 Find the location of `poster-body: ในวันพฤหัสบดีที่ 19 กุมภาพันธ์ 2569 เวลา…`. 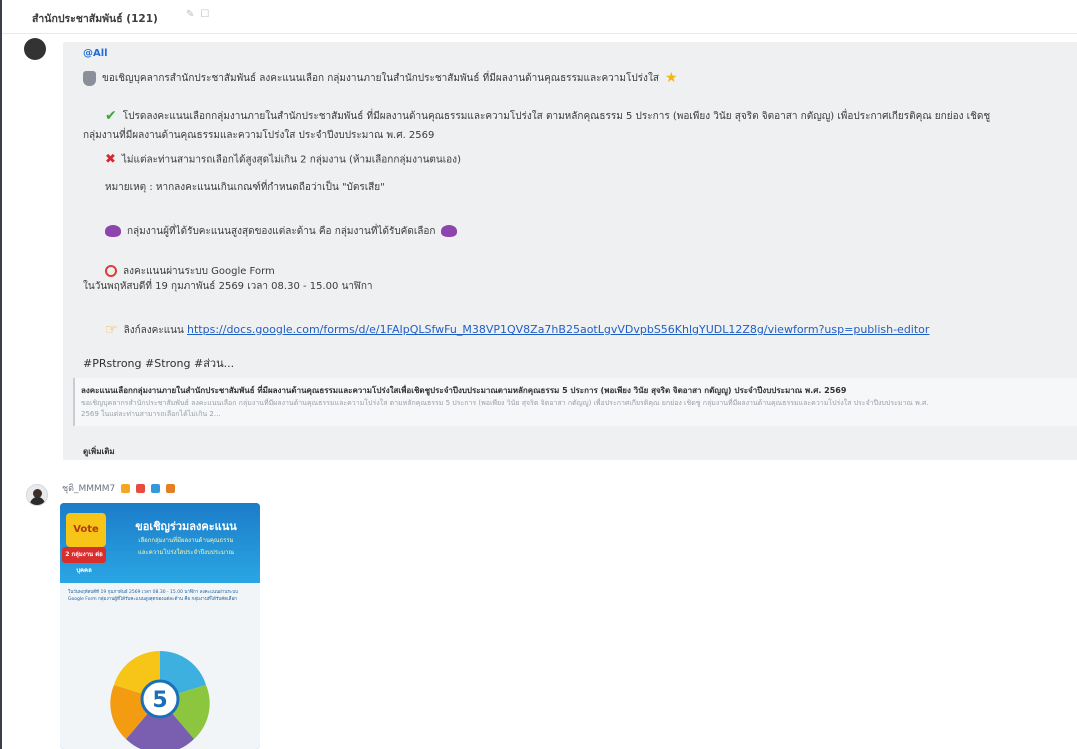

poster-body: ในวันพฤหัสบดีที่ 19 กุมภาพันธ์ 2569 เวลา… is located at coordinates (160, 666).